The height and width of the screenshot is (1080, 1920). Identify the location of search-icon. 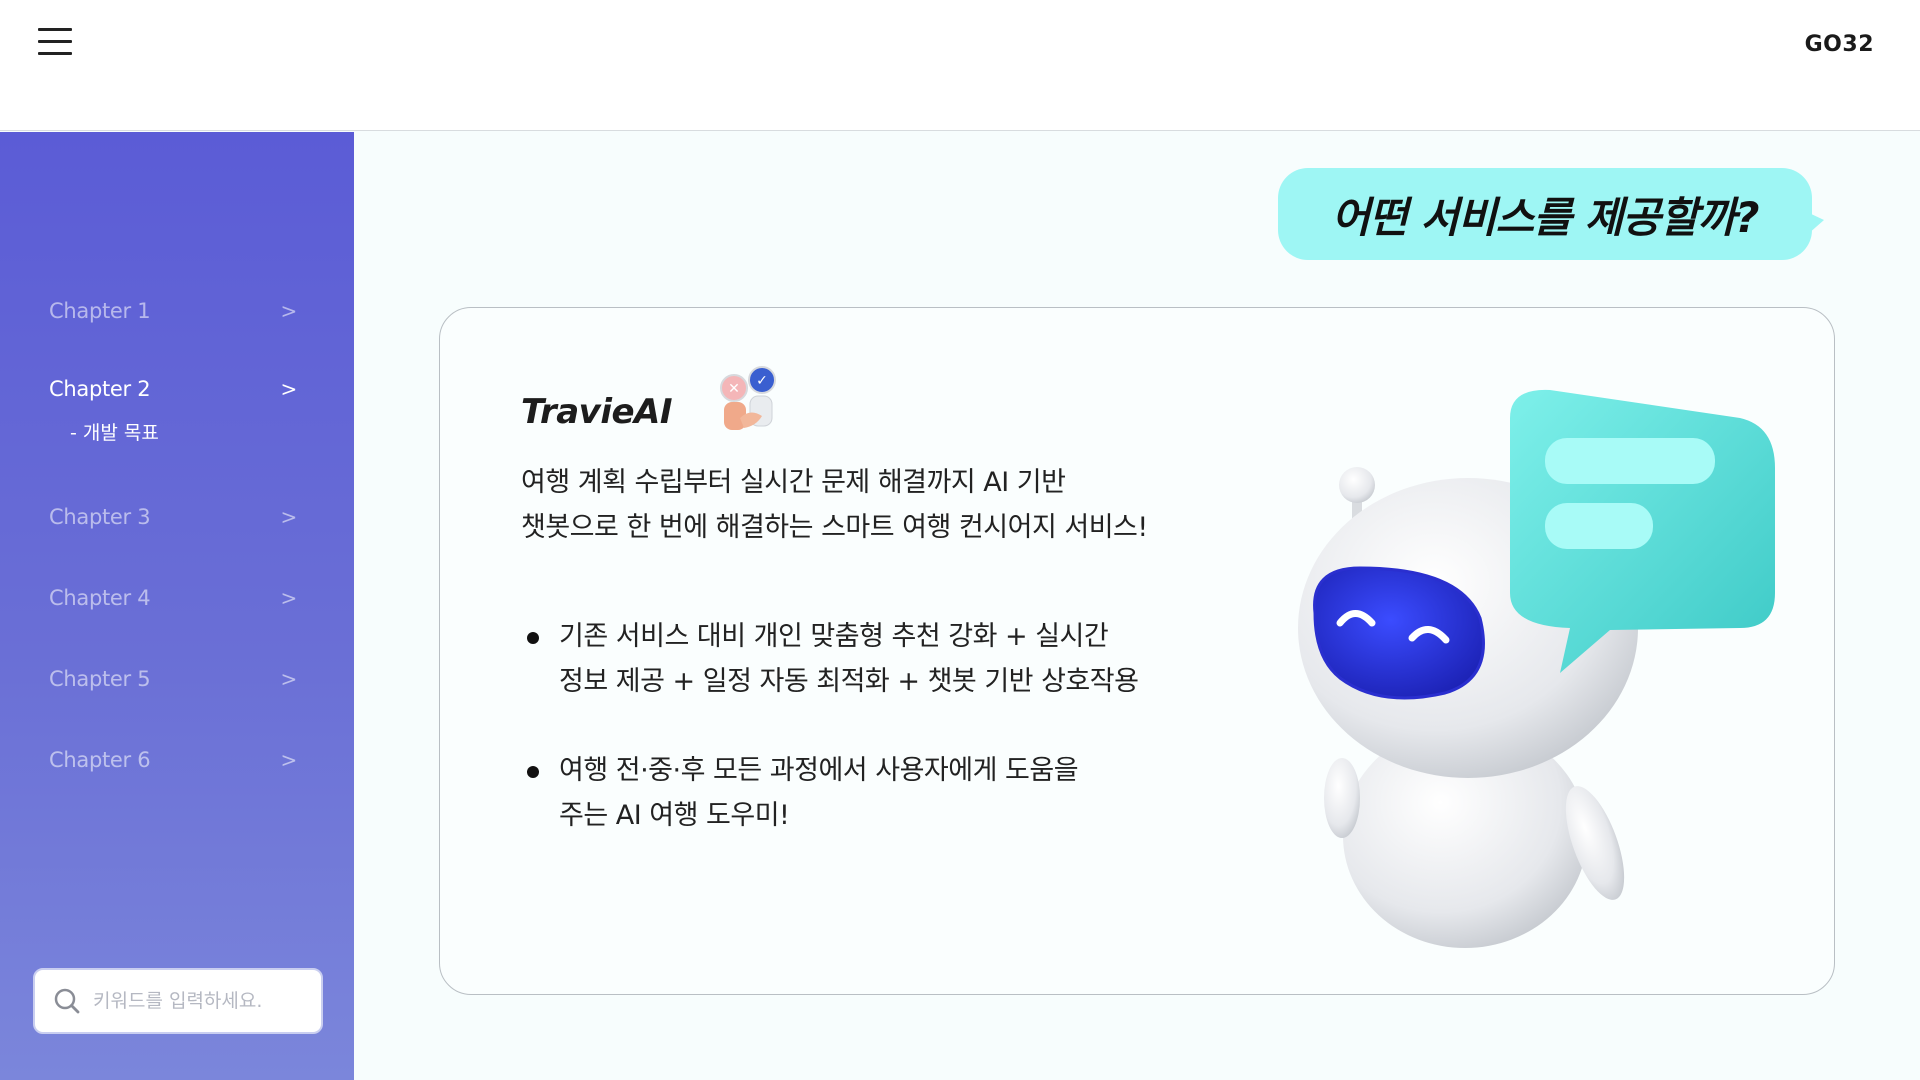
(67, 1001).